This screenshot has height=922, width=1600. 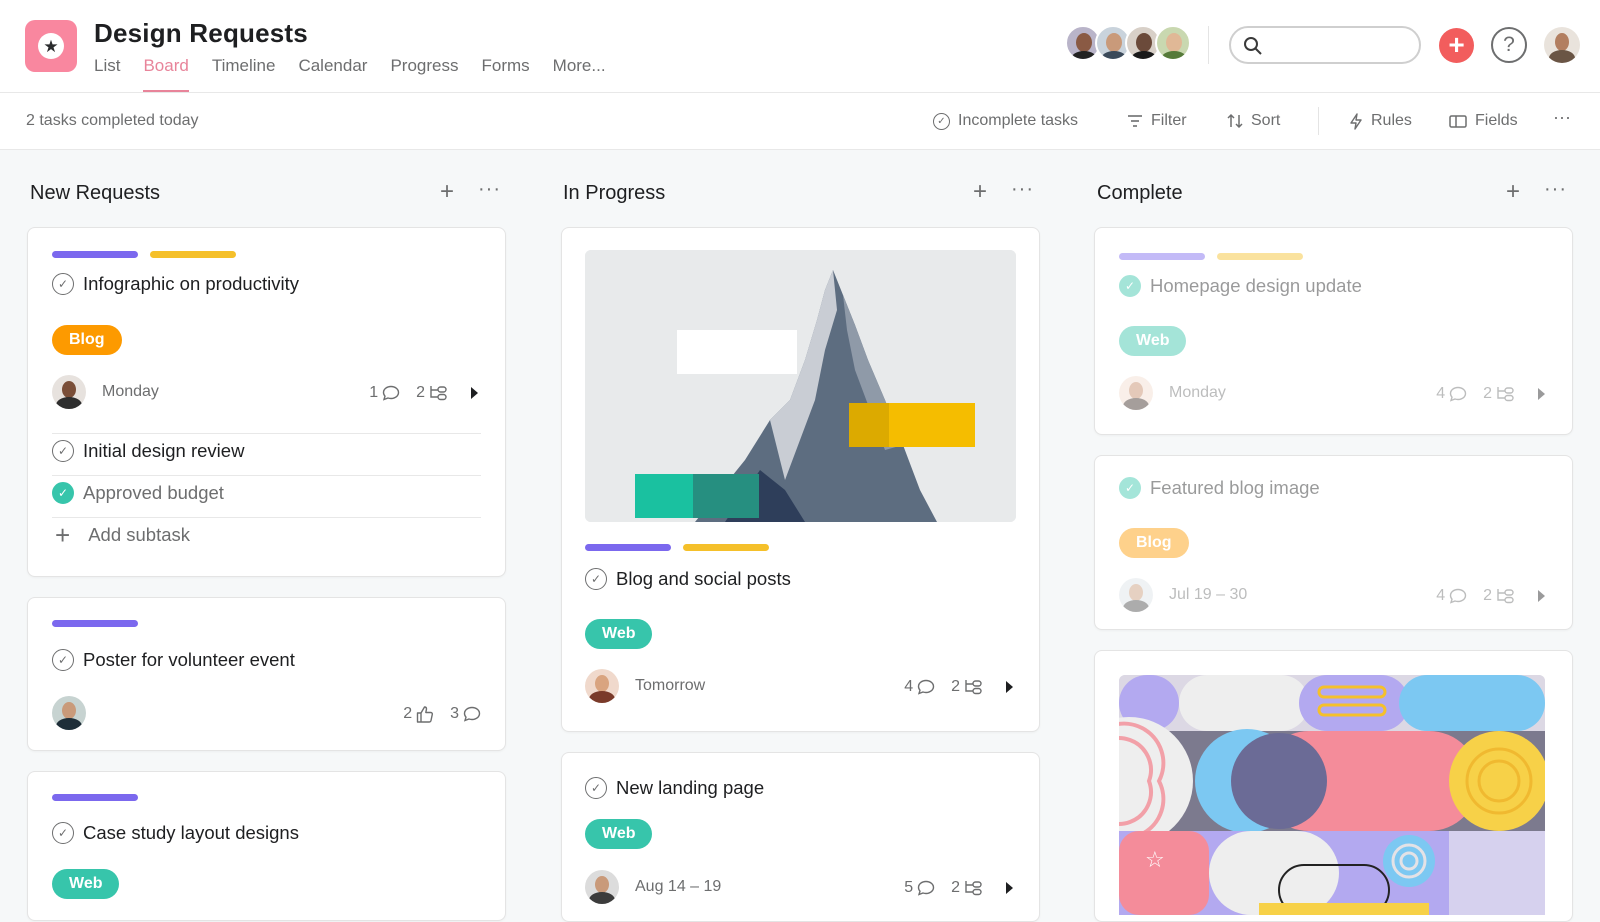 I want to click on tab-calendar: Calendar, so click(x=332, y=73).